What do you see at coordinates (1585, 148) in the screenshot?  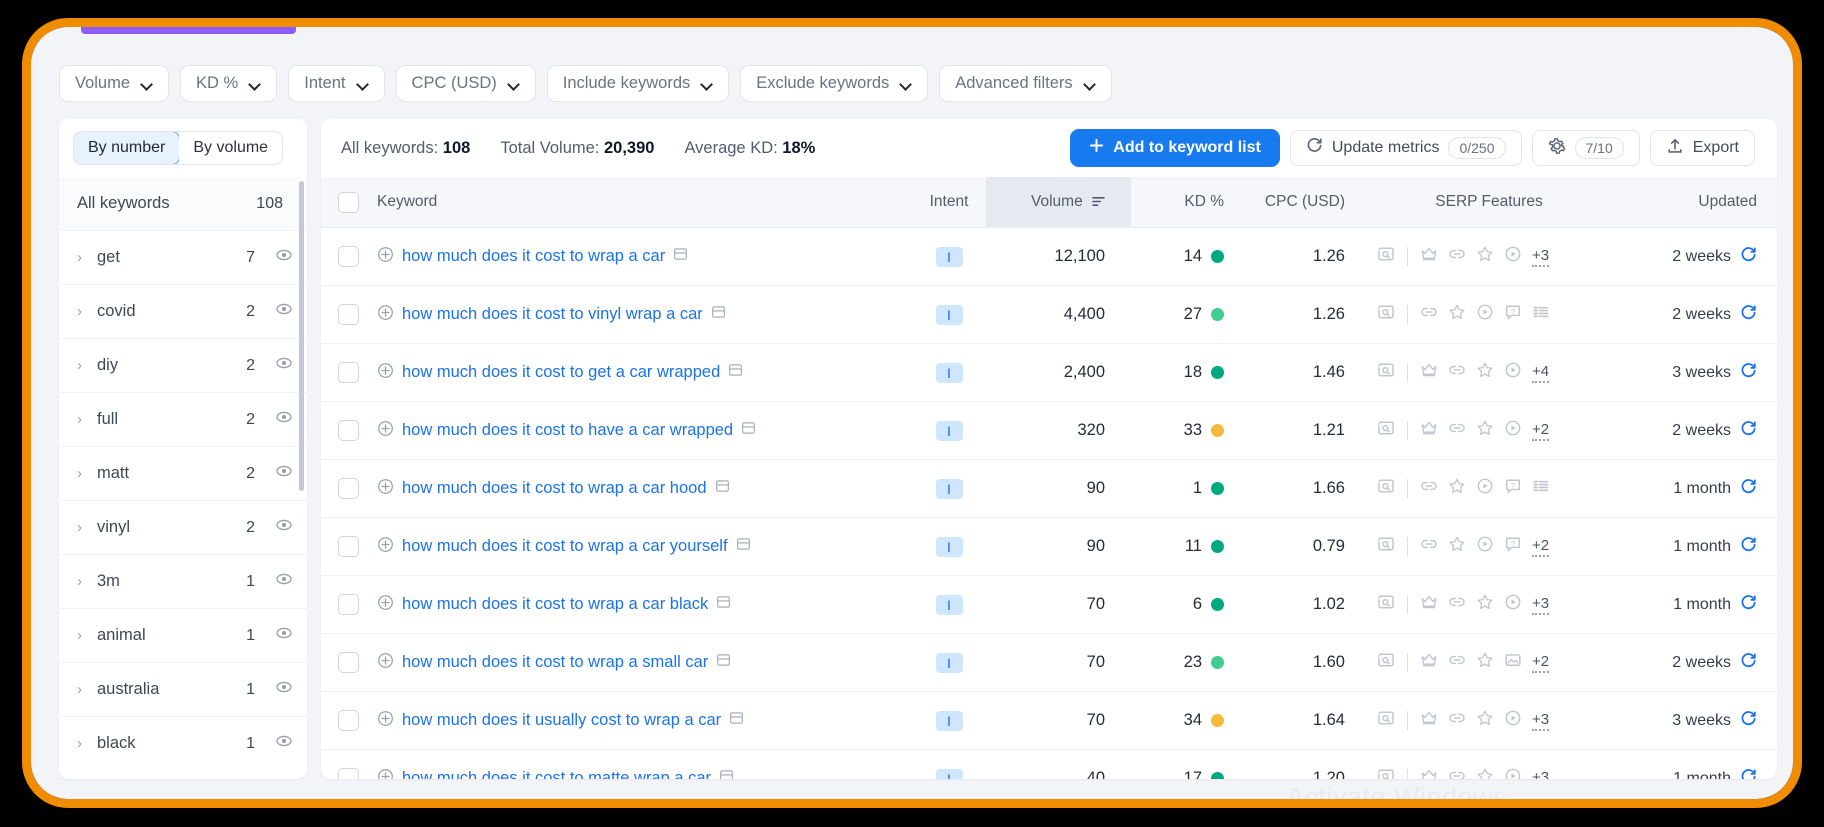 I see `settings-button: 7/10` at bounding box center [1585, 148].